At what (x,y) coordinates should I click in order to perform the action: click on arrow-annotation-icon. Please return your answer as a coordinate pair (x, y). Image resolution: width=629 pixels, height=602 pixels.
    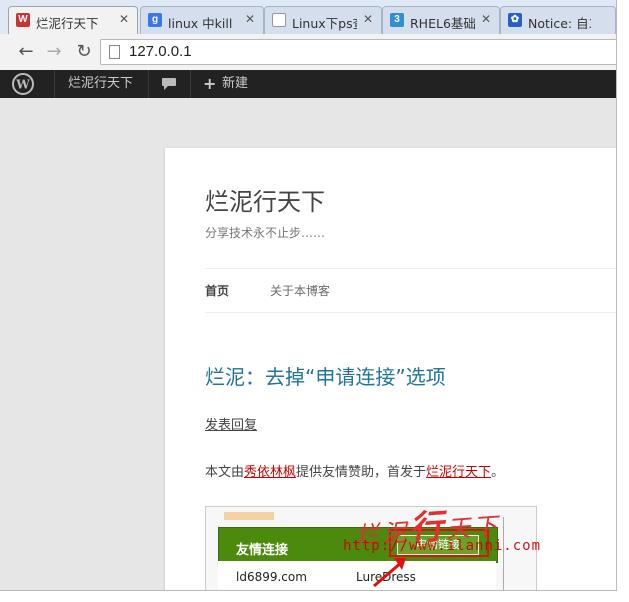
    Looking at the image, I should click on (389, 573).